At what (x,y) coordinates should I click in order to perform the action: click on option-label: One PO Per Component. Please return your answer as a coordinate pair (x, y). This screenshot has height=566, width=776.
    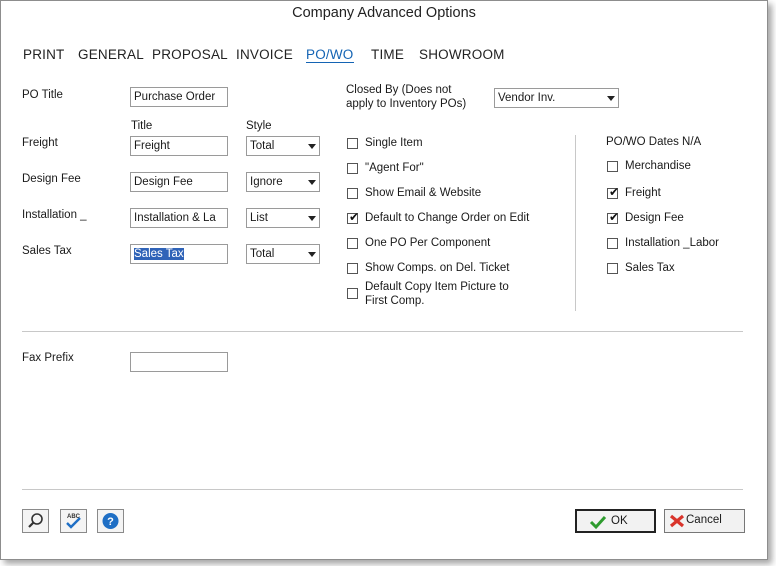
    Looking at the image, I should click on (428, 243).